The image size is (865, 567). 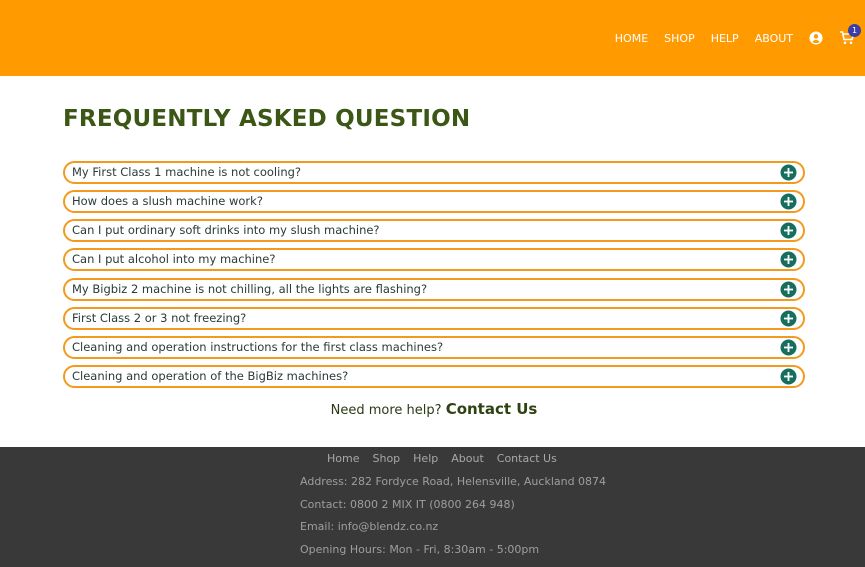 I want to click on faq-question: Can I put alcohol into my machine?, so click(x=174, y=259).